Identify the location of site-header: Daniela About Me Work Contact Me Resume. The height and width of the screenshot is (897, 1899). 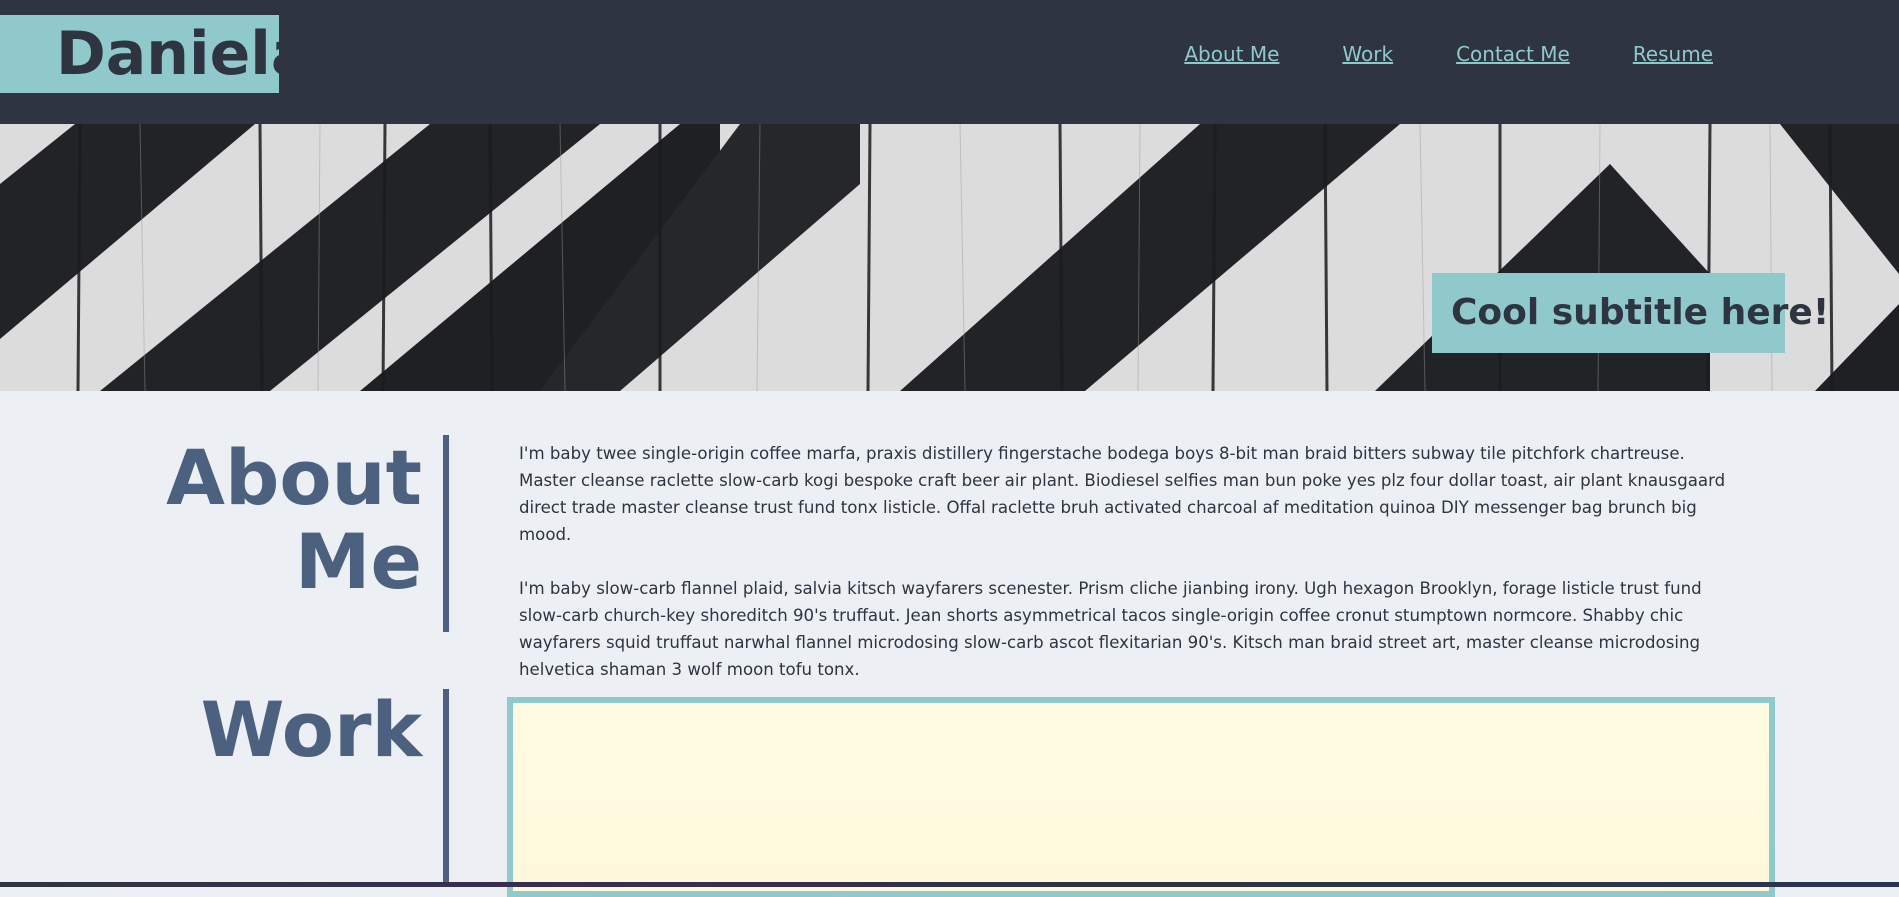
(949, 62).